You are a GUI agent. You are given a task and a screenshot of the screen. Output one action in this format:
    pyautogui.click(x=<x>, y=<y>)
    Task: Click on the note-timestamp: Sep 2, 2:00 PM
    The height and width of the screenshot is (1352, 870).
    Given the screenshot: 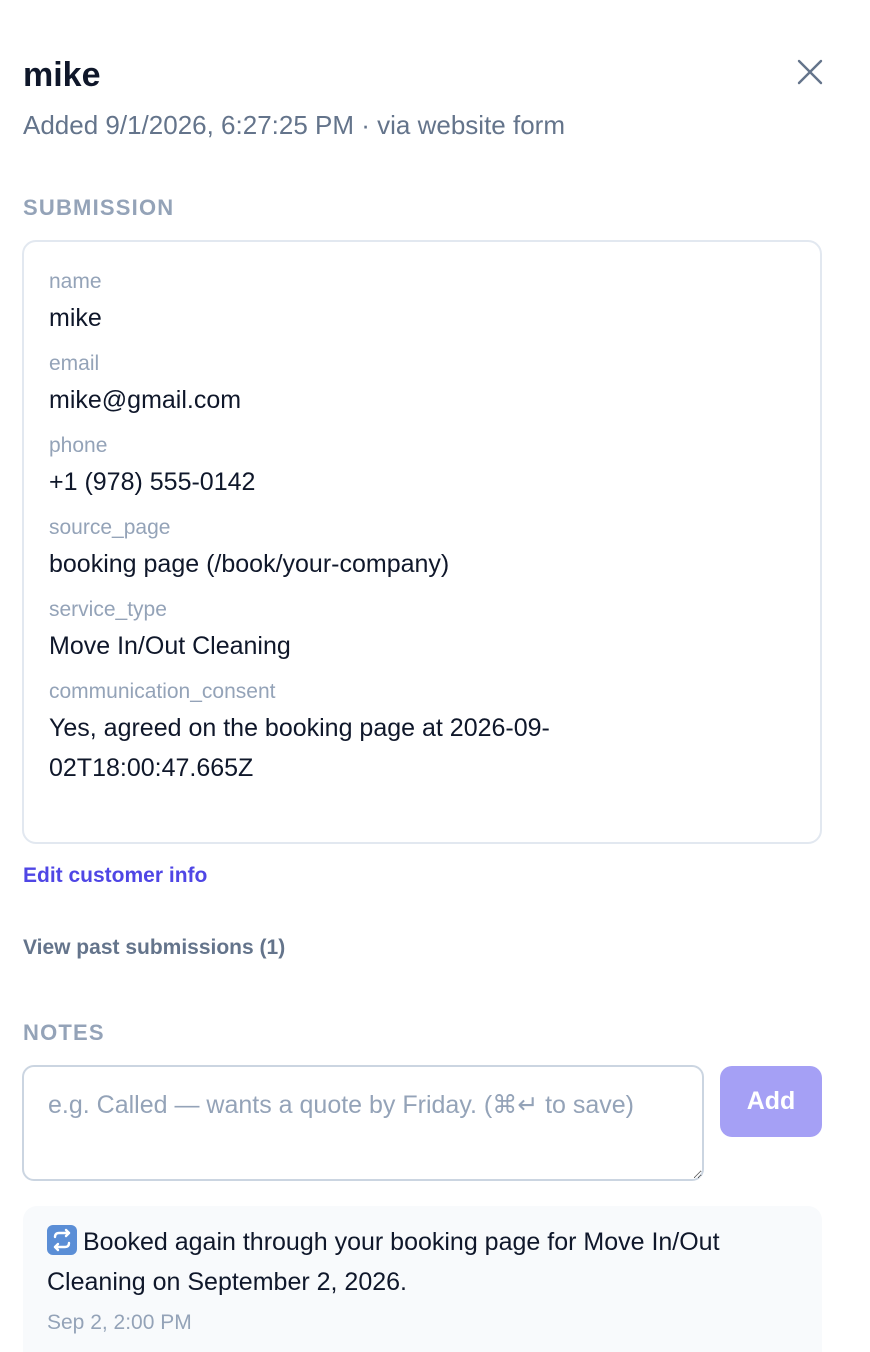 What is the action you would take?
    pyautogui.click(x=119, y=1322)
    